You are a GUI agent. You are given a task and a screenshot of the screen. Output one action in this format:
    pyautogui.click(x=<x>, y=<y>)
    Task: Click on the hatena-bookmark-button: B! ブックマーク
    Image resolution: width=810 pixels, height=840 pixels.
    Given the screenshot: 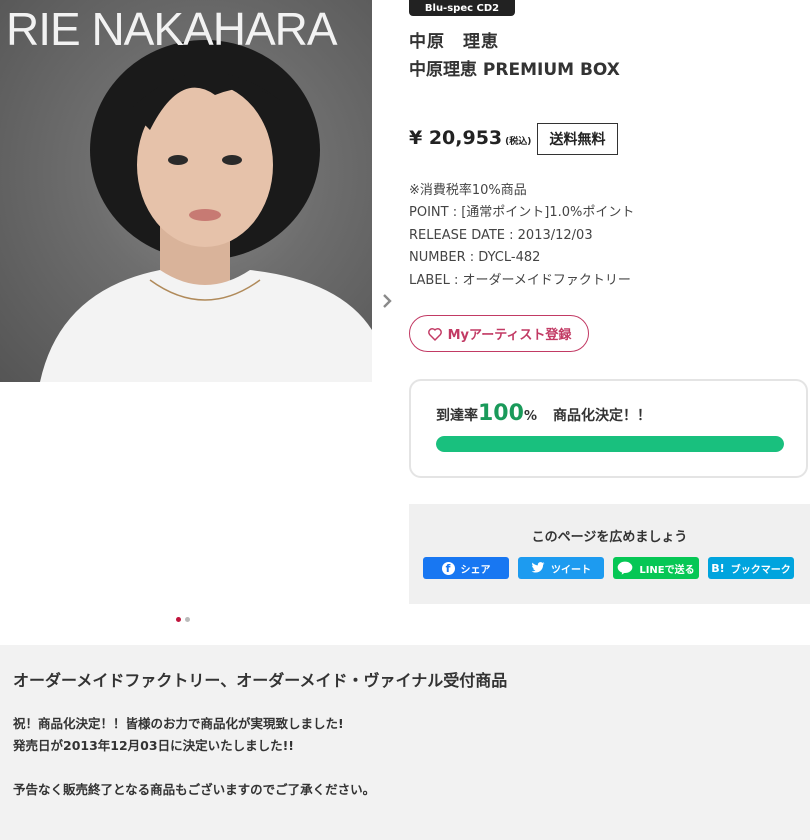 What is the action you would take?
    pyautogui.click(x=751, y=568)
    